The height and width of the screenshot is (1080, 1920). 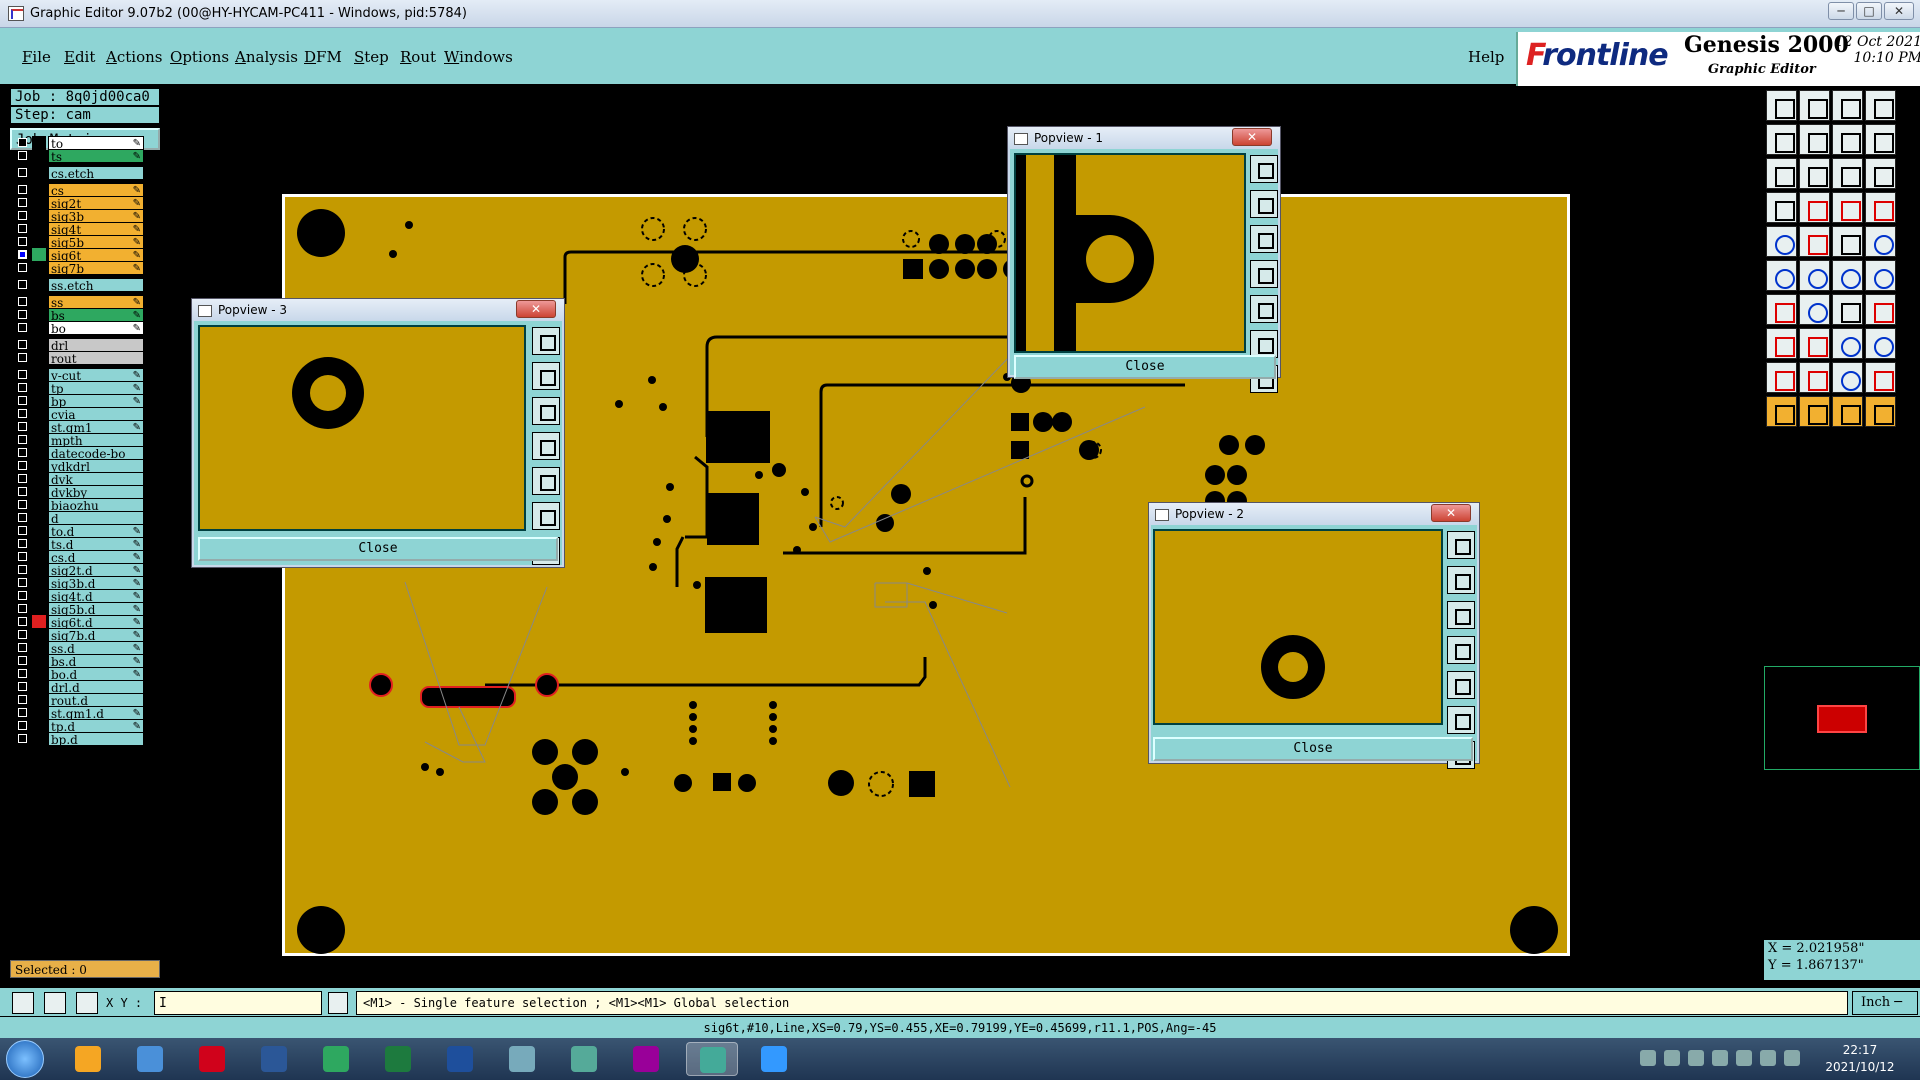 I want to click on volume-icon, so click(x=1744, y=1058).